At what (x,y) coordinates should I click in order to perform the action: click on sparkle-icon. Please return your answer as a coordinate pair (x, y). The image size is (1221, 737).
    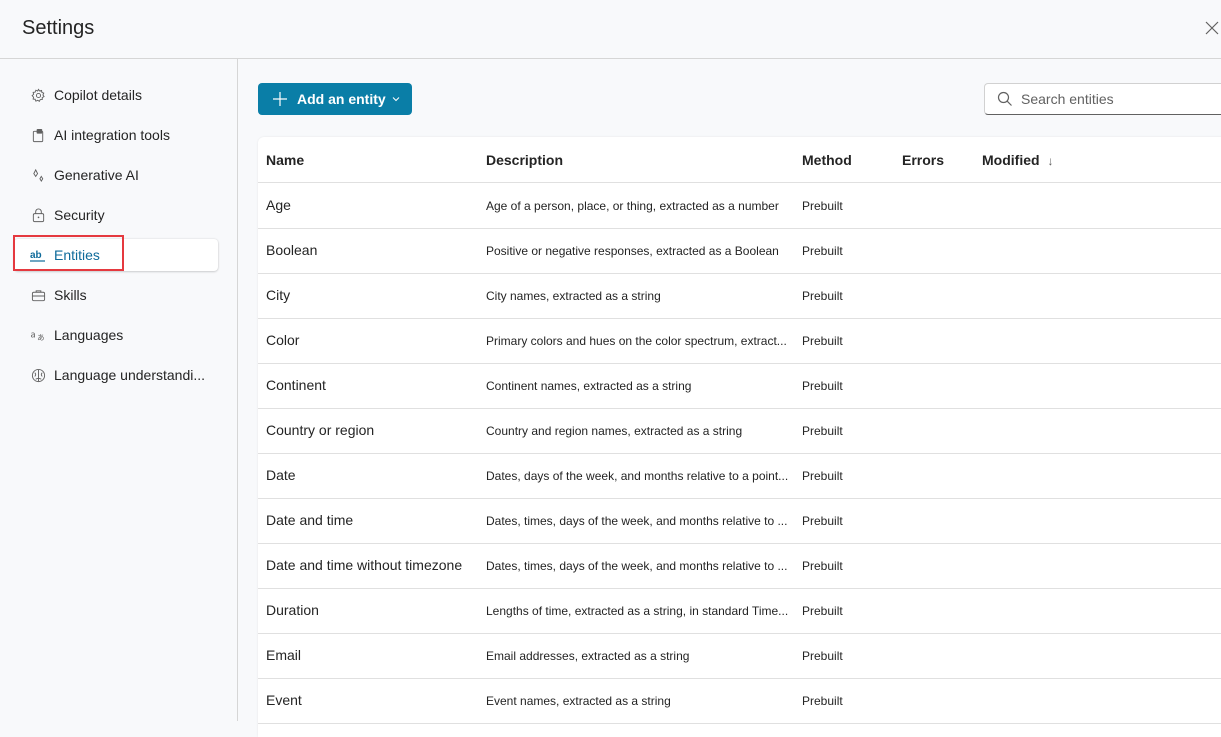
    Looking at the image, I should click on (38, 175).